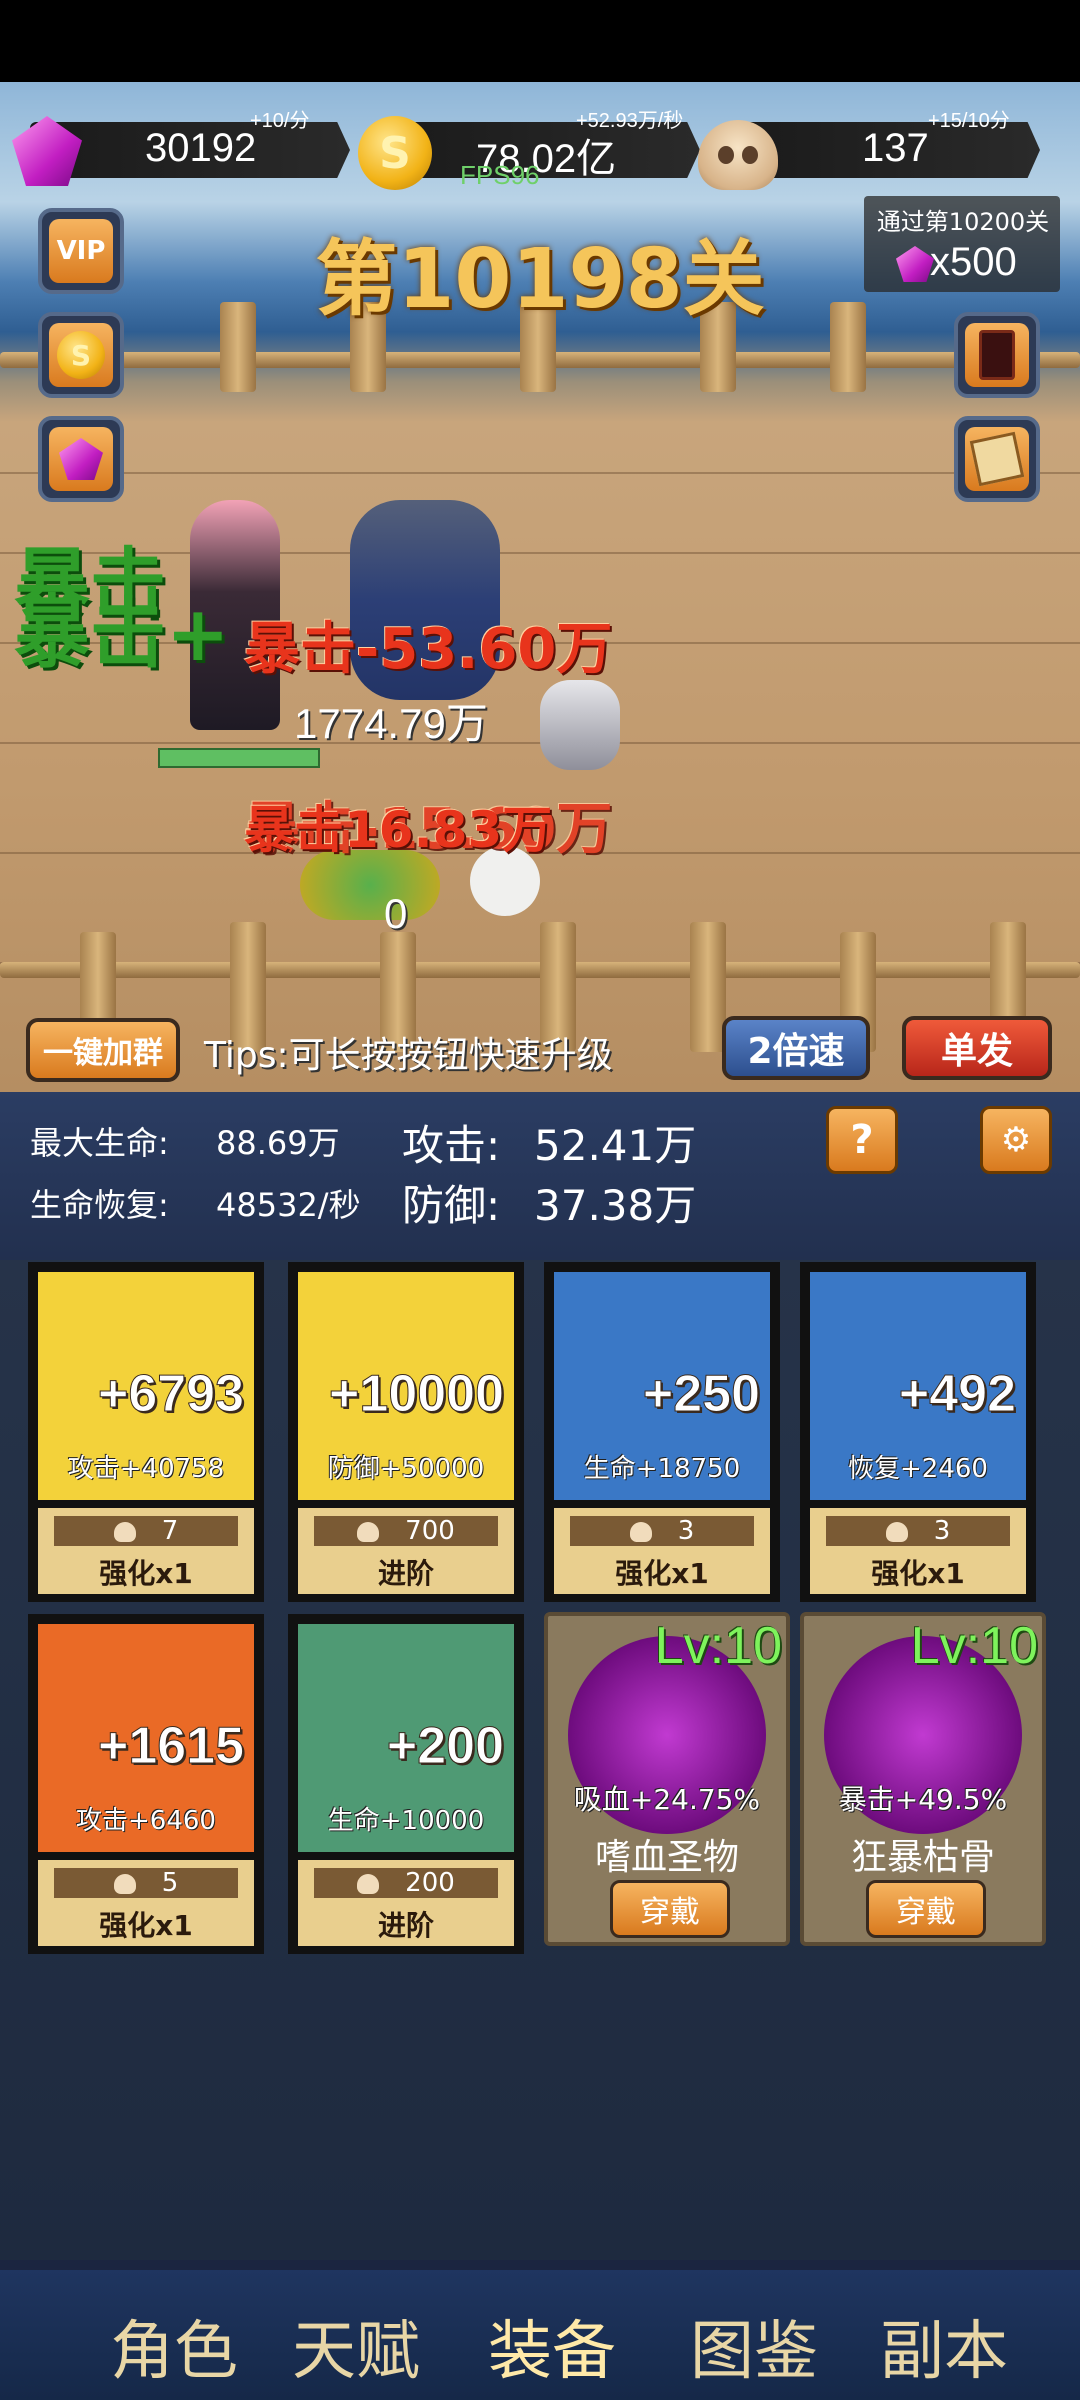  Describe the element at coordinates (540, 41) in the screenshot. I see `status-bar` at that location.